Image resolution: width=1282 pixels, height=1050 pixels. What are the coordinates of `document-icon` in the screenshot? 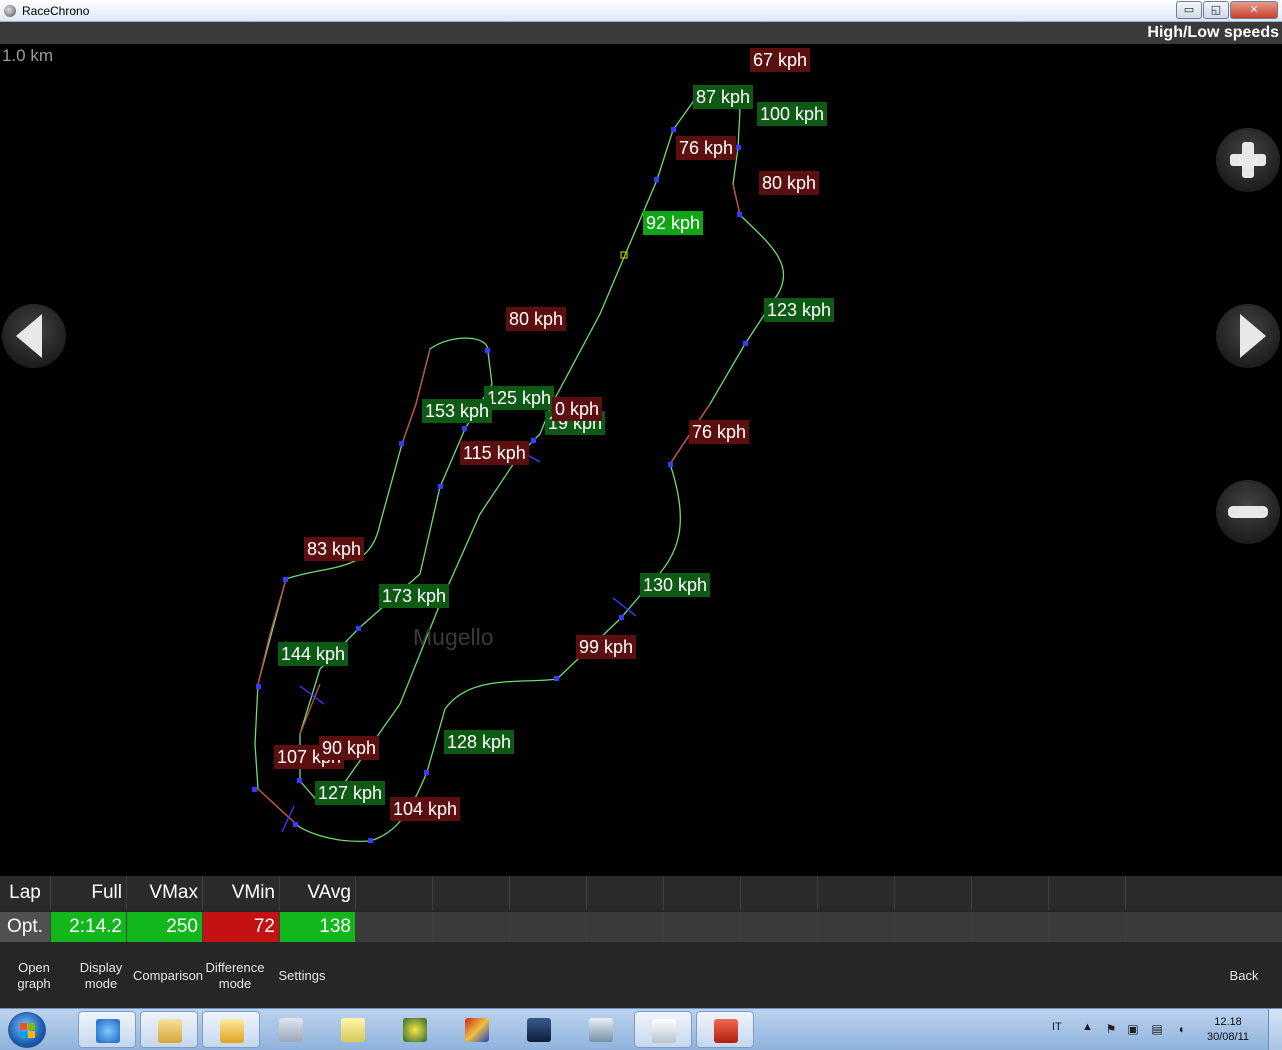 It's located at (664, 1031).